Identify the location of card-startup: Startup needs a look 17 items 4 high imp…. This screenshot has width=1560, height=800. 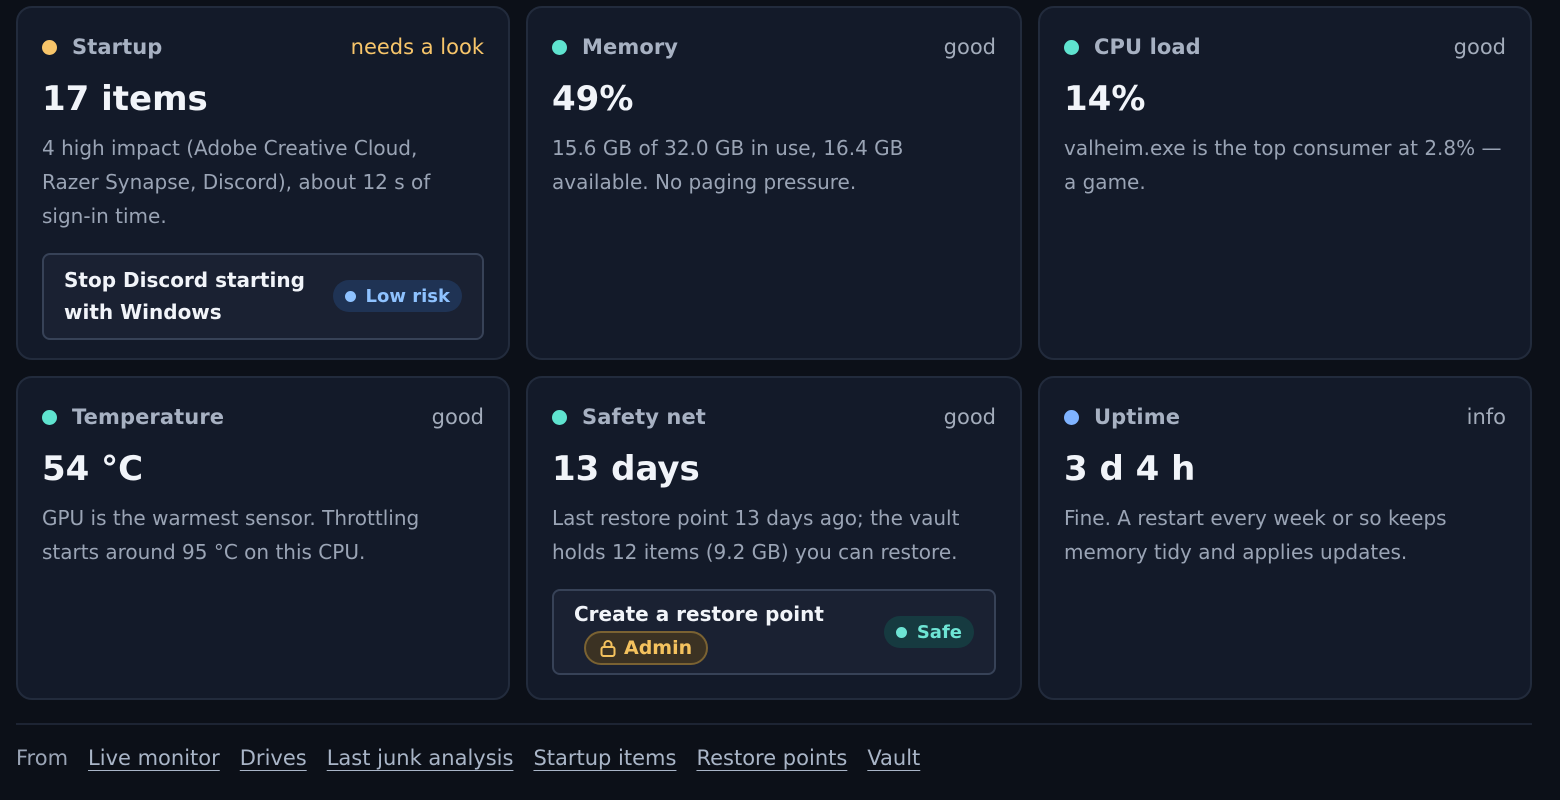
(263, 183).